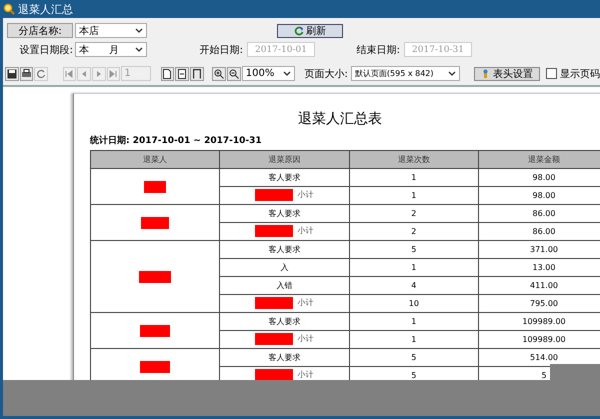 This screenshot has width=600, height=419. I want to click on field-label: 开始日期:, so click(220, 50).